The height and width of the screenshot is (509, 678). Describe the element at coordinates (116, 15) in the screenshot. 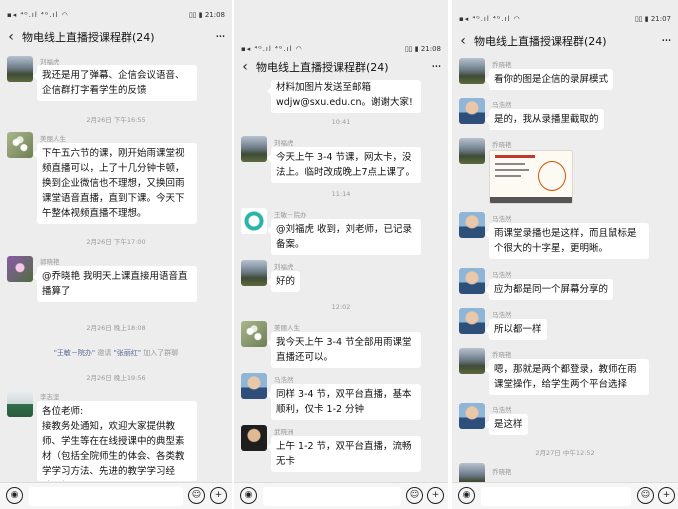

I see `status-bar: ▪◂ ⁴ᴳ.ıl ⁴ᴳ.ıl ◠ ▯▯ ▮ 21:08` at that location.